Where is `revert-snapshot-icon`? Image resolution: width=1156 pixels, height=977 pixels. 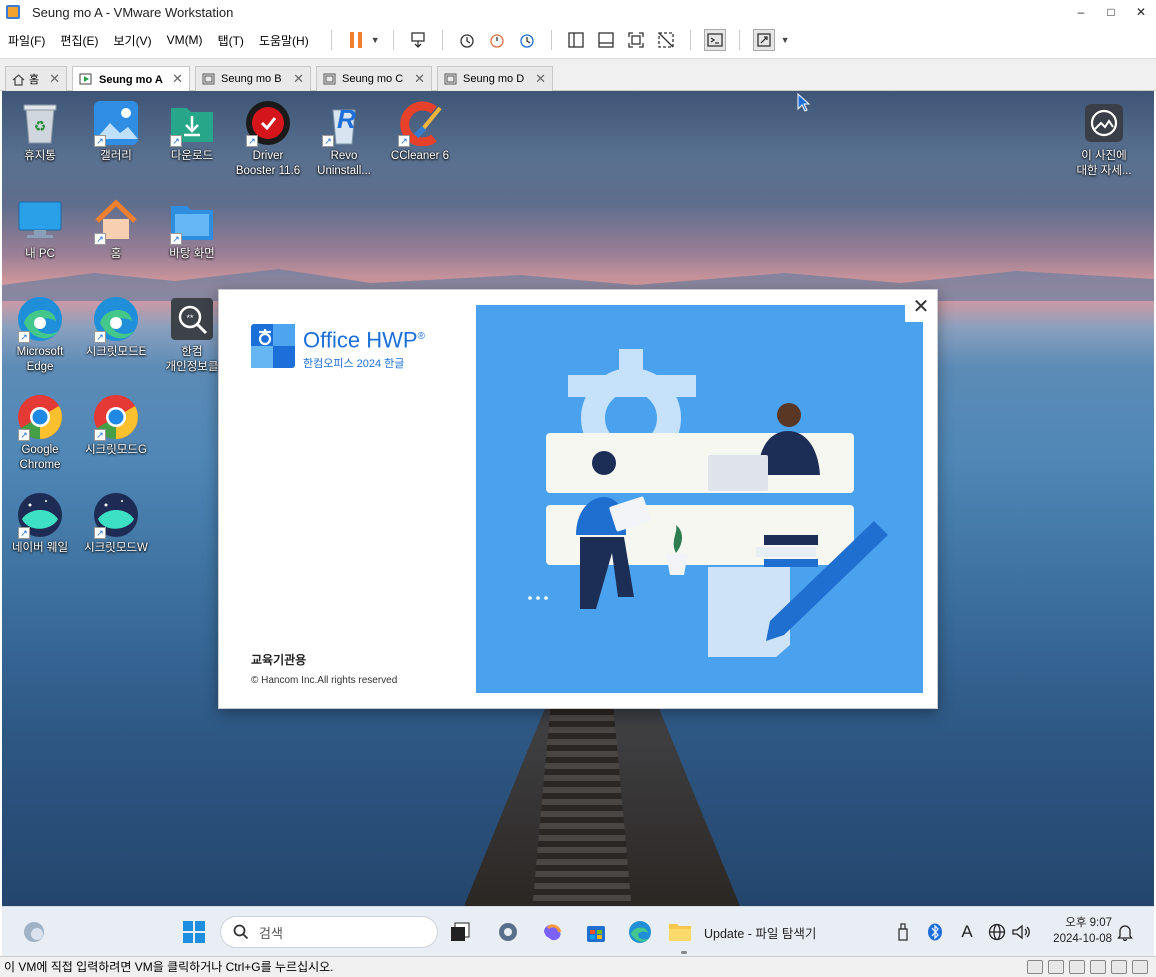
revert-snapshot-icon is located at coordinates (497, 40).